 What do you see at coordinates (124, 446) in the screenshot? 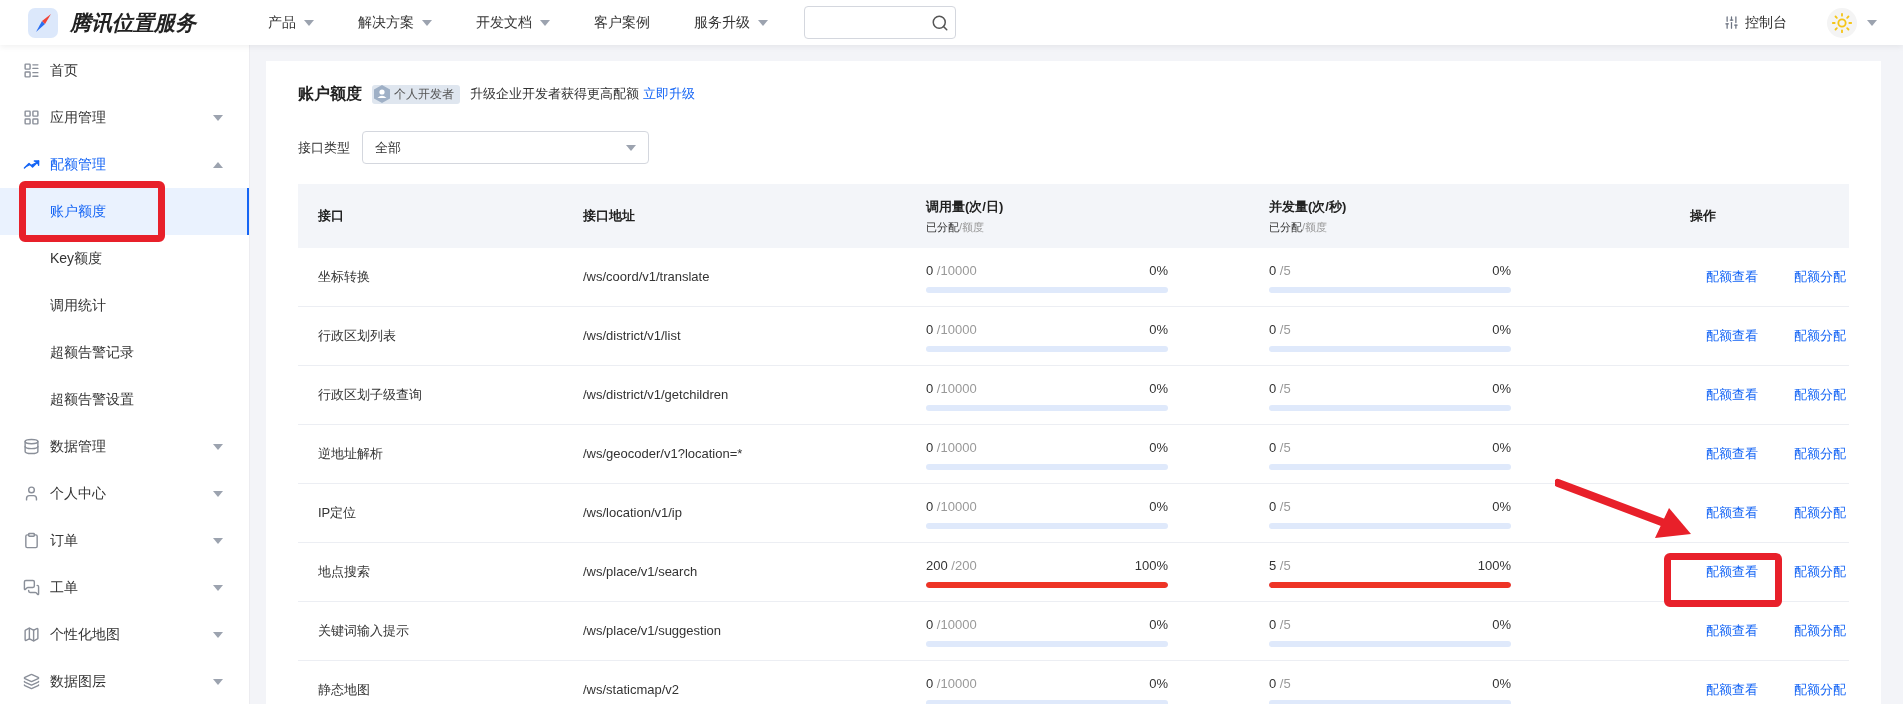
I see `sidebar-item: 数据管理` at bounding box center [124, 446].